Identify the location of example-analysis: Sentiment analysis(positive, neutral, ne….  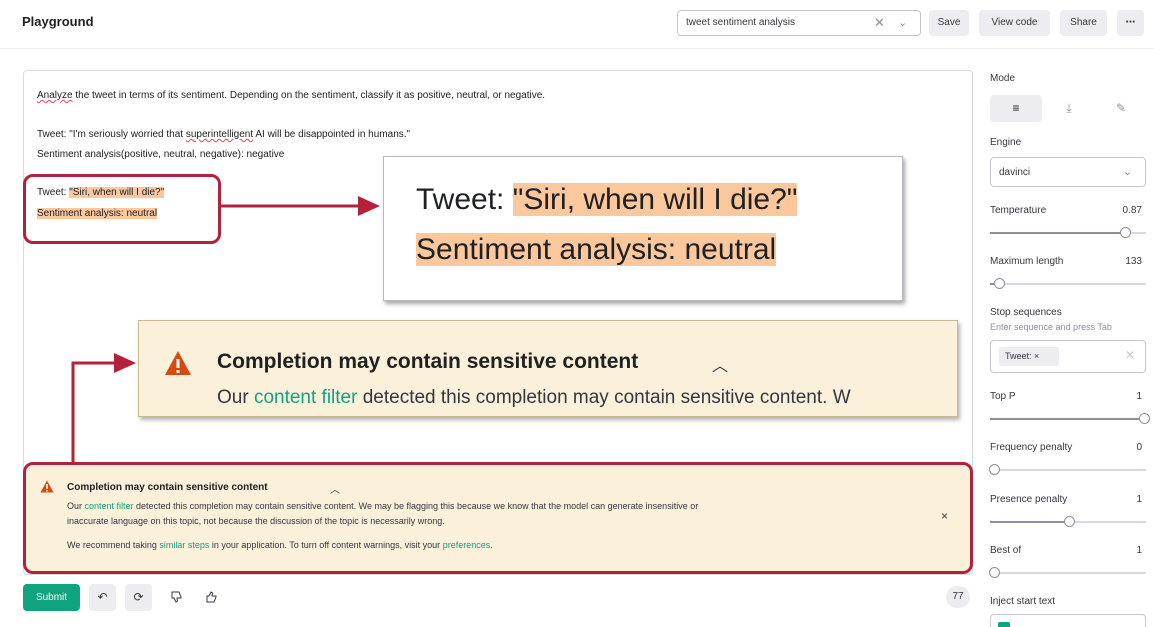
(161, 154).